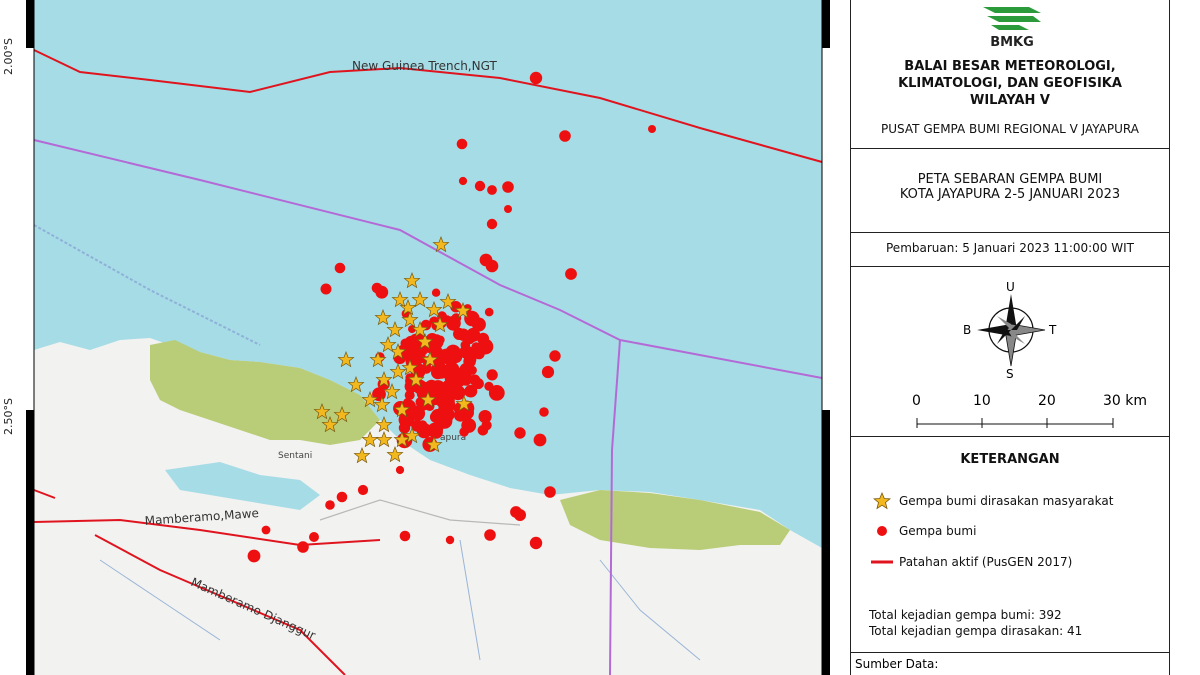  I want to click on bmkg-logo: BMKG, so click(1012, 26).